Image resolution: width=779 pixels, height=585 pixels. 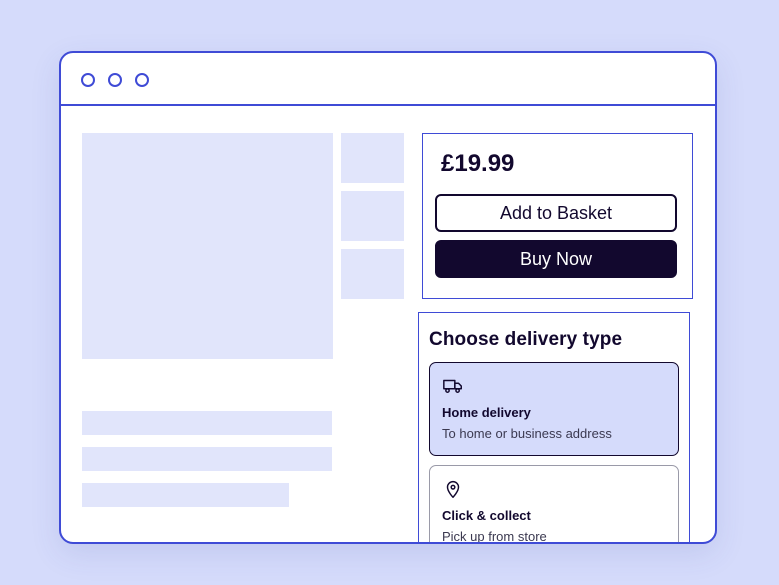 What do you see at coordinates (556, 213) in the screenshot?
I see `add-to-basket-button: Add to Basket` at bounding box center [556, 213].